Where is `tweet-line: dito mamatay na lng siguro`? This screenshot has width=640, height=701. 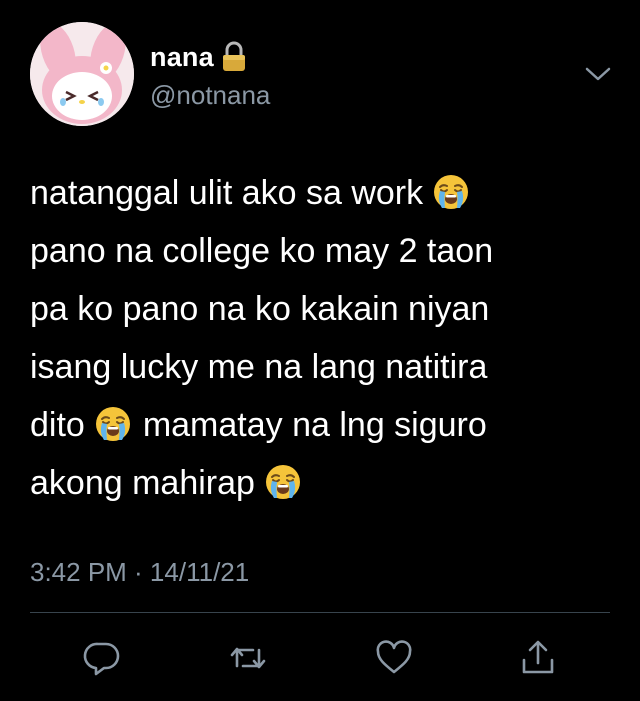 tweet-line: dito mamatay na lng siguro is located at coordinates (325, 425).